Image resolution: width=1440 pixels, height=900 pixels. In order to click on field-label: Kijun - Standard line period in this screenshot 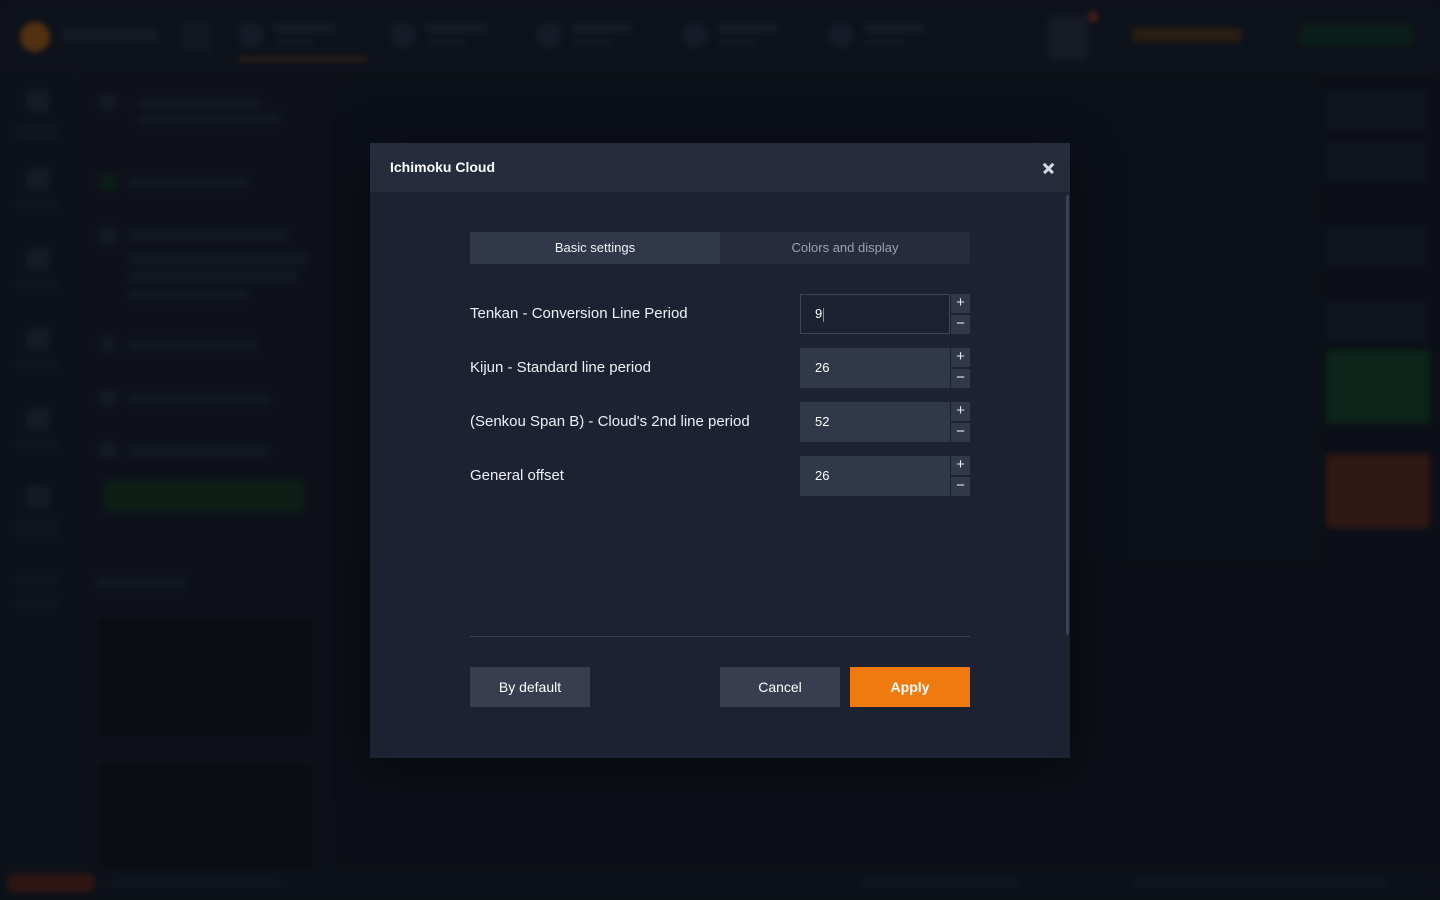, I will do `click(560, 367)`.